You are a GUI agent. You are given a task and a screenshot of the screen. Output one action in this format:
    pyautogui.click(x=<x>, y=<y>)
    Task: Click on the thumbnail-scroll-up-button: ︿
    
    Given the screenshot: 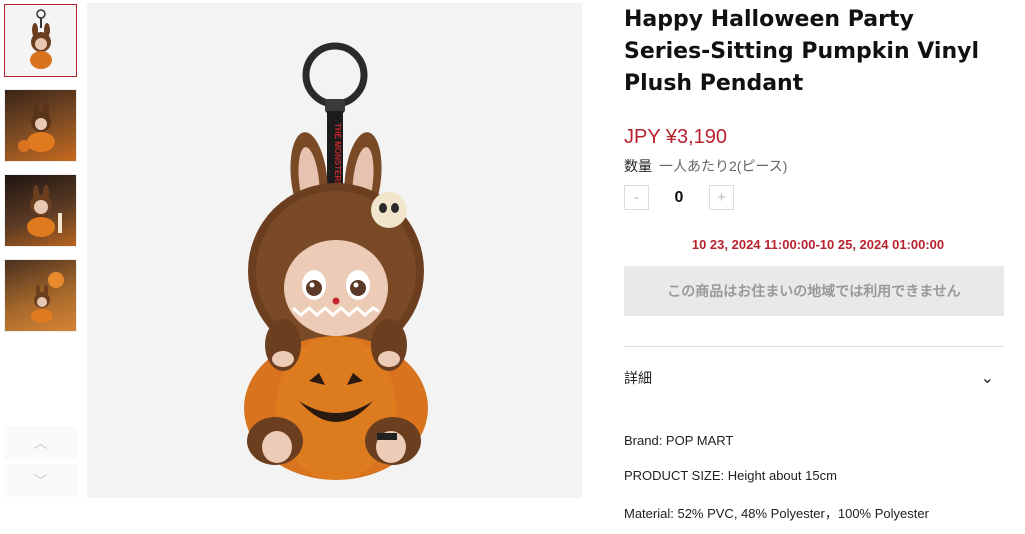 What is the action you would take?
    pyautogui.click(x=40, y=442)
    